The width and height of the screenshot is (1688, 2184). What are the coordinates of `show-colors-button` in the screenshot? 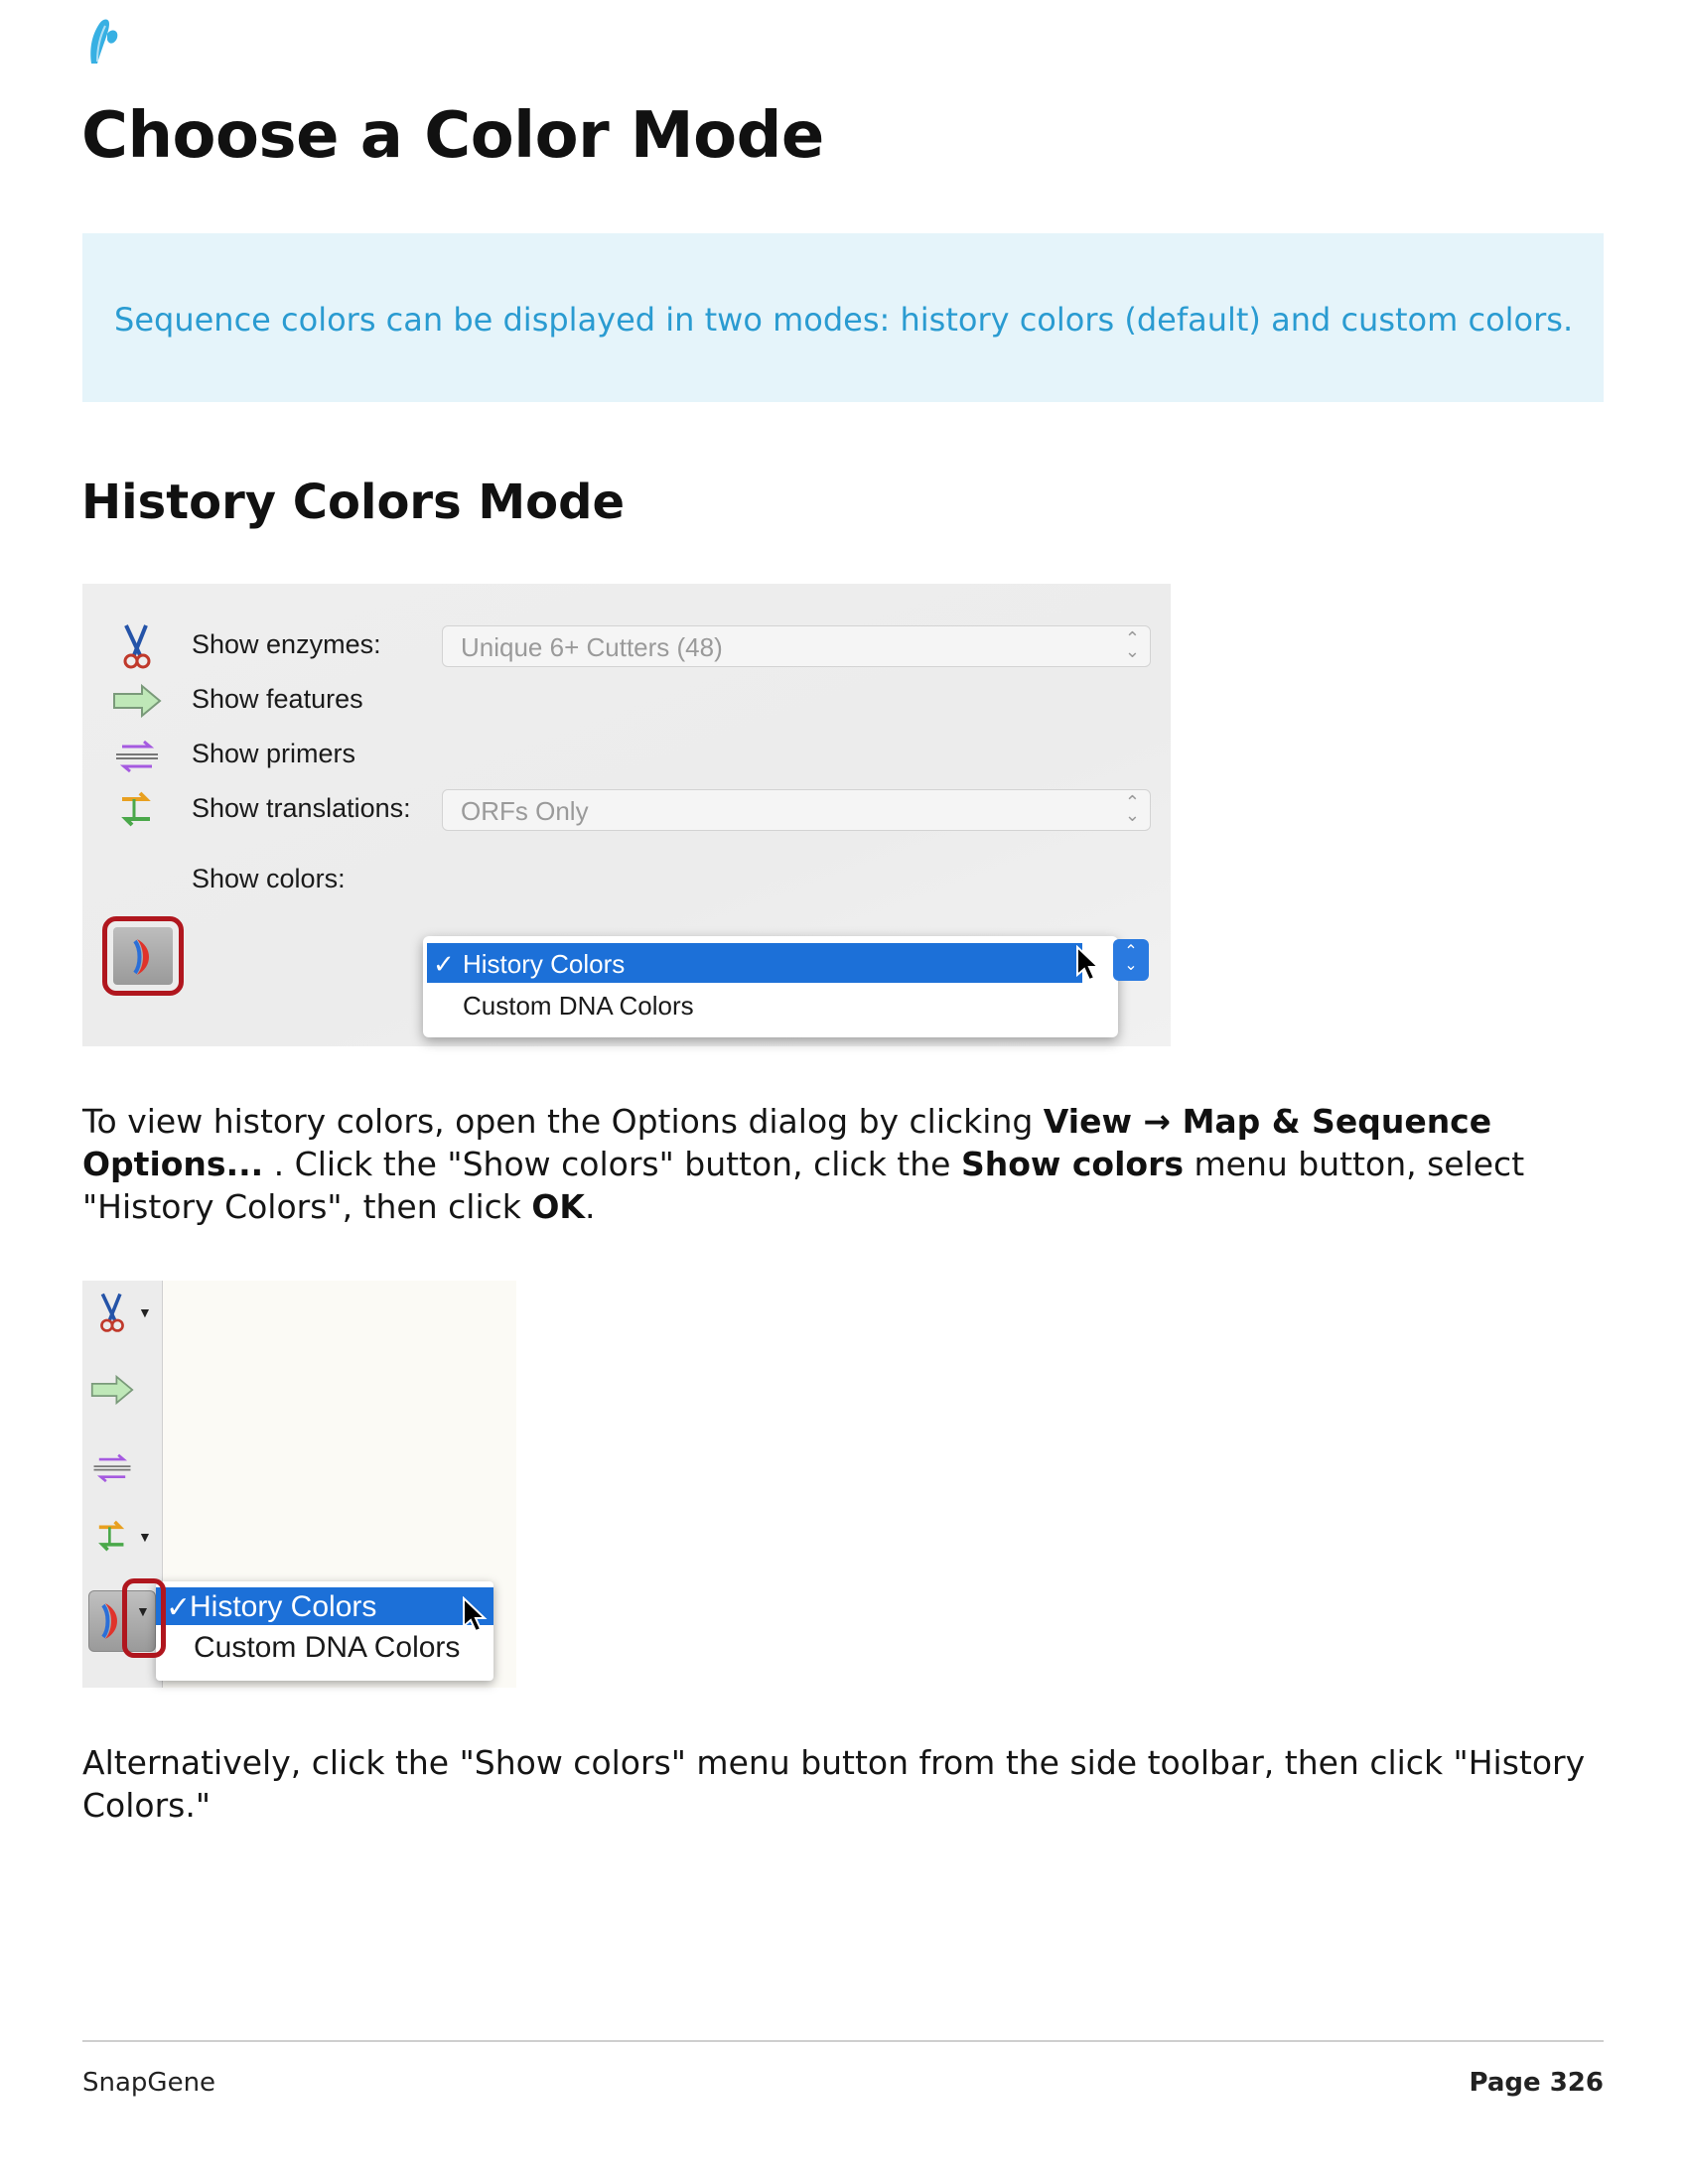 It's located at (143, 956).